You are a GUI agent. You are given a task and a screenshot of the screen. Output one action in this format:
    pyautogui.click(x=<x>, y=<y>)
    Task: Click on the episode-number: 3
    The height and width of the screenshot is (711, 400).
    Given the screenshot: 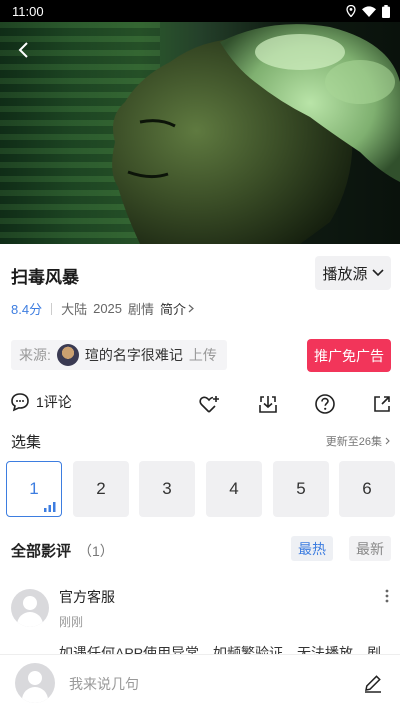 What is the action you would take?
    pyautogui.click(x=167, y=488)
    